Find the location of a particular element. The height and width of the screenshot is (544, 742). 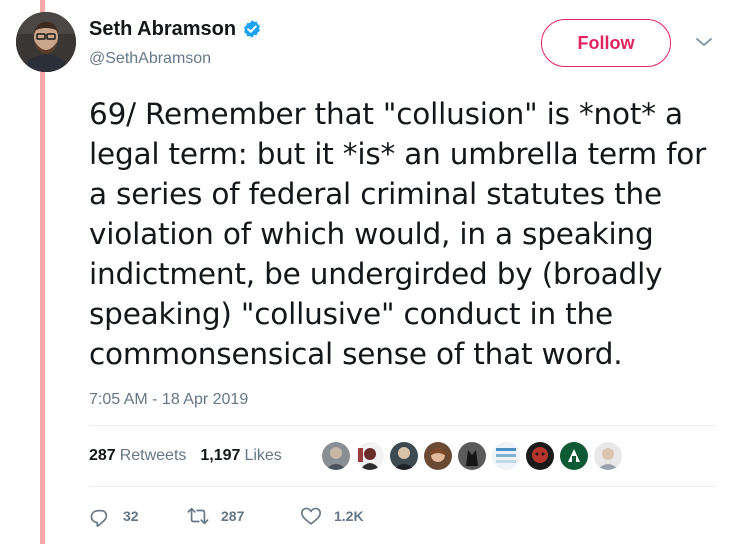

like-count: 1.2K is located at coordinates (349, 516).